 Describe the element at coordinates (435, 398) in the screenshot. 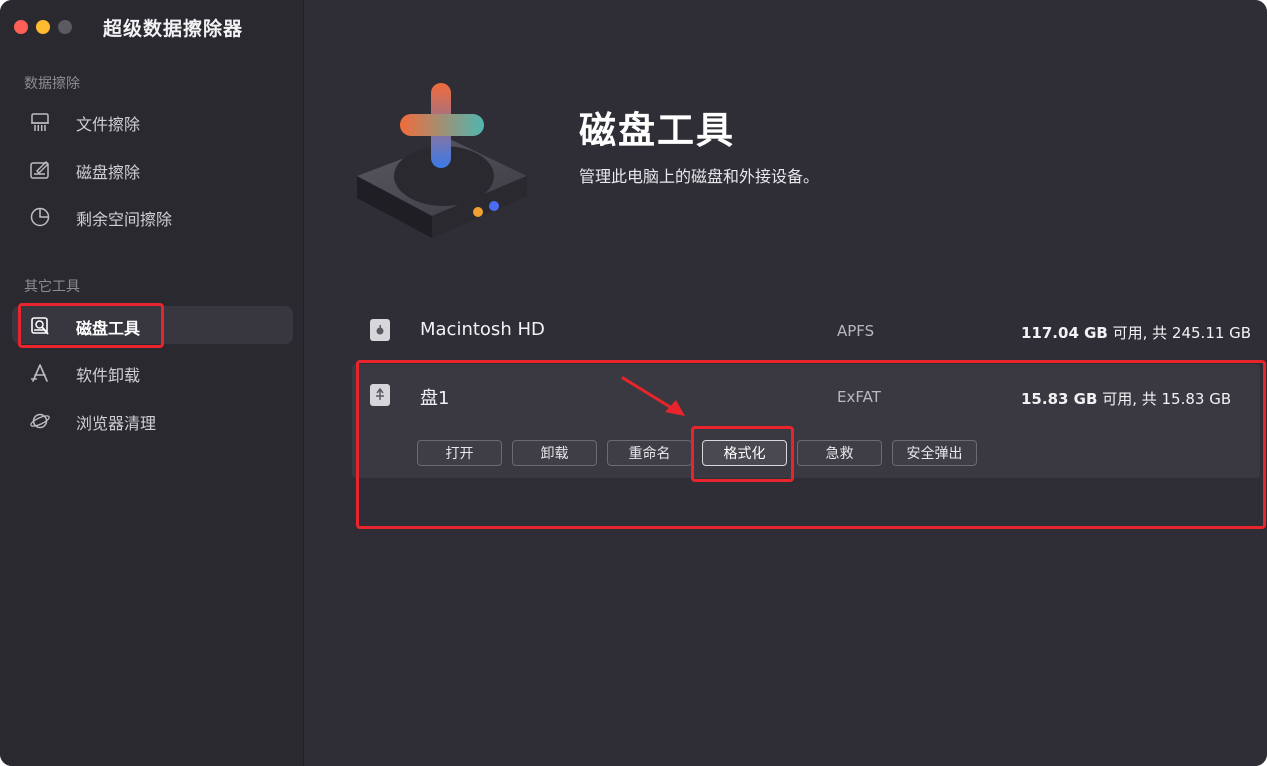

I see `disk-name: 盘1` at that location.